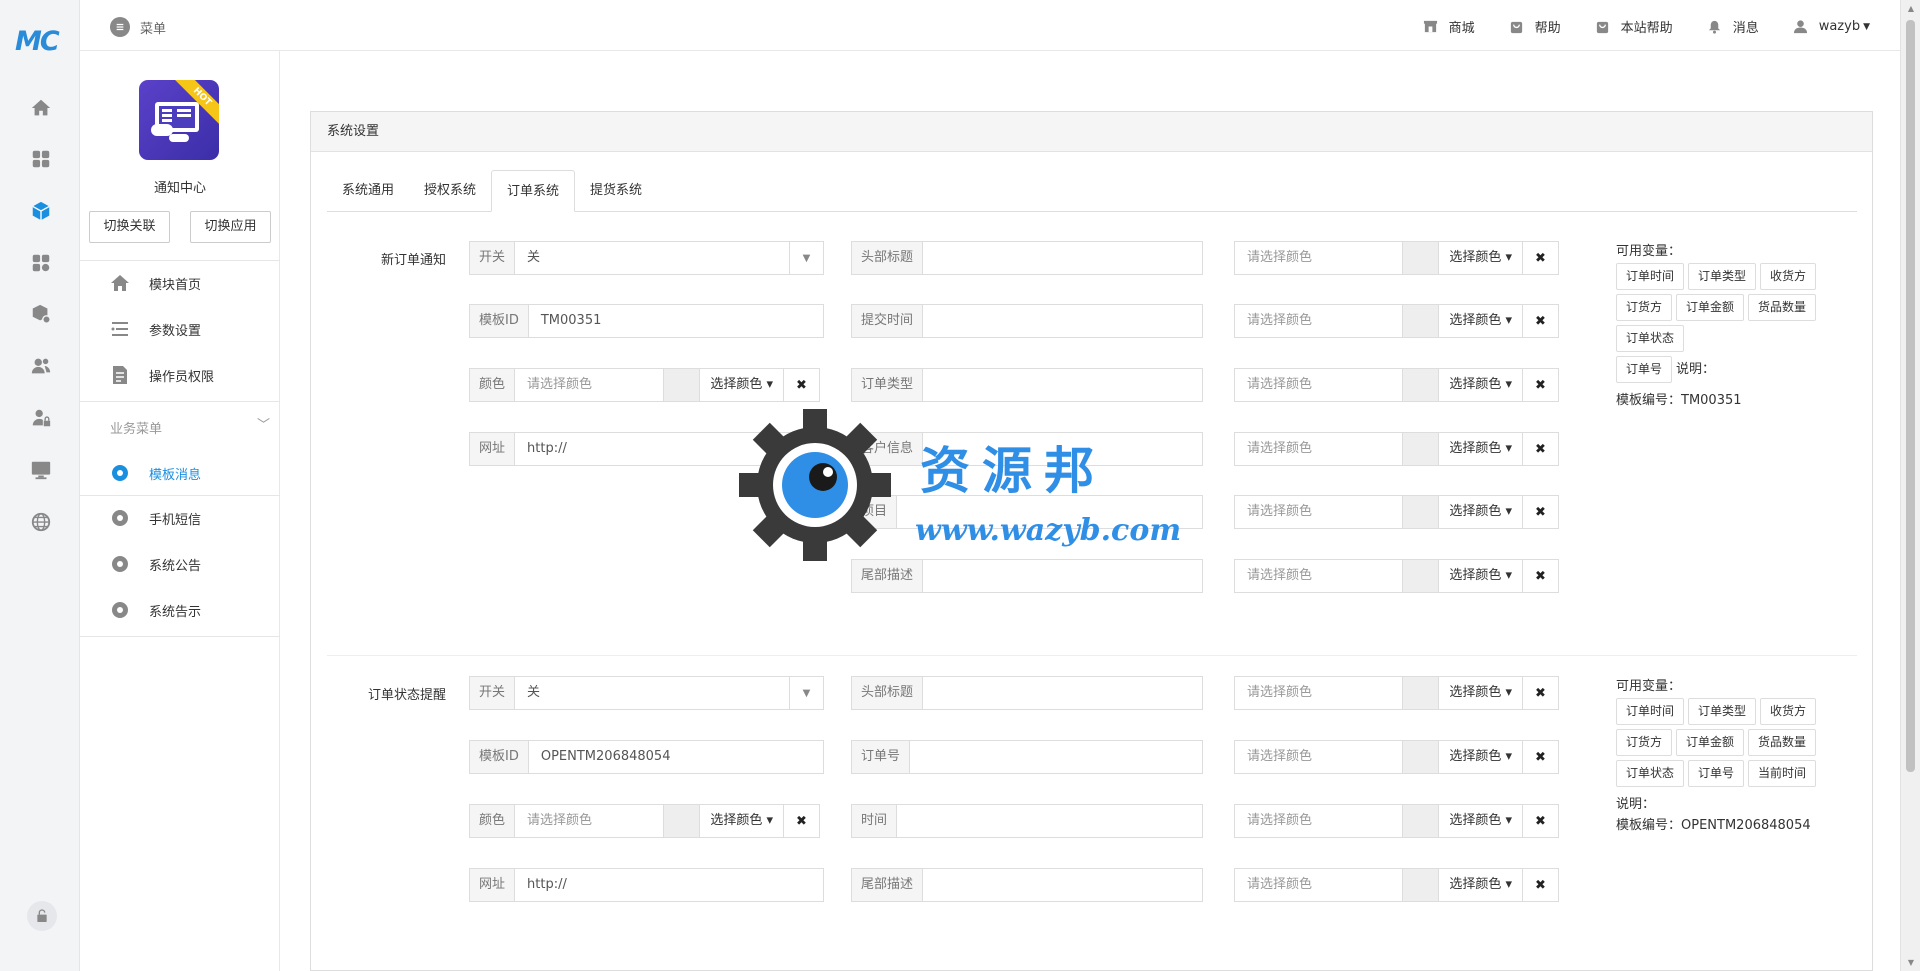 The image size is (1920, 971). What do you see at coordinates (180, 283) in the screenshot?
I see `sidebar-item-module-home: 模块首页` at bounding box center [180, 283].